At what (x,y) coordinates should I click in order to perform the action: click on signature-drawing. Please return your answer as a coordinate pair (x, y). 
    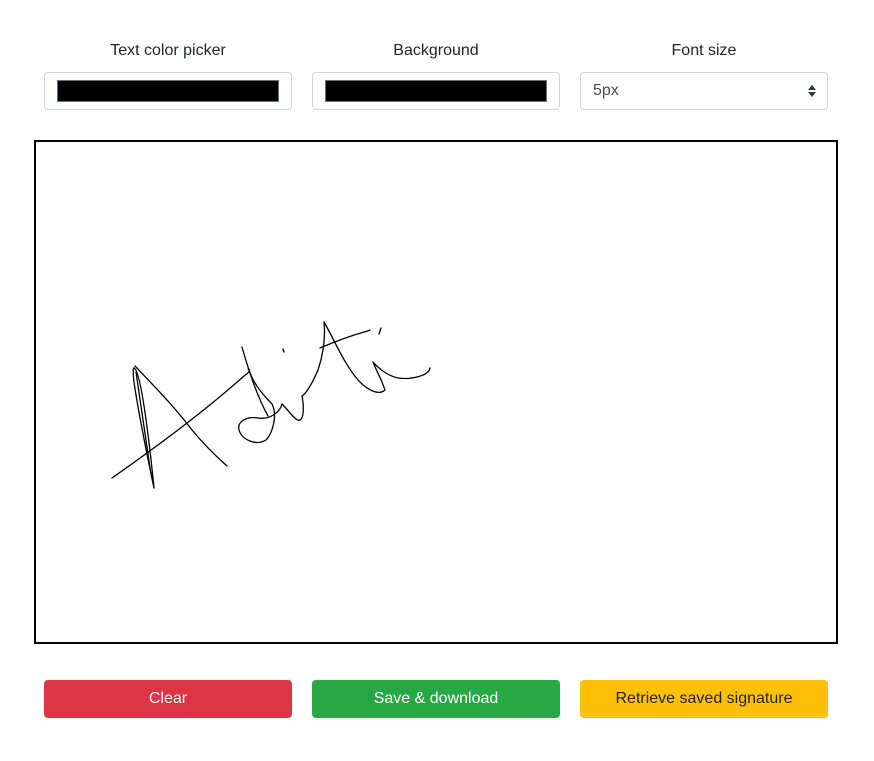
    Looking at the image, I should click on (271, 405).